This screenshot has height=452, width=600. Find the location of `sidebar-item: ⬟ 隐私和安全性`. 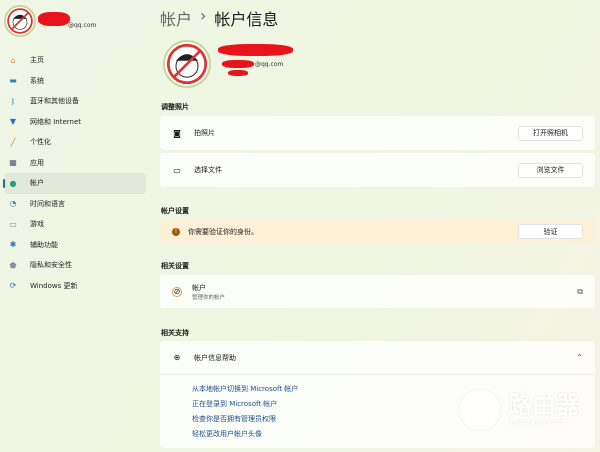

sidebar-item: ⬟ 隐私和安全性 is located at coordinates (75, 265).